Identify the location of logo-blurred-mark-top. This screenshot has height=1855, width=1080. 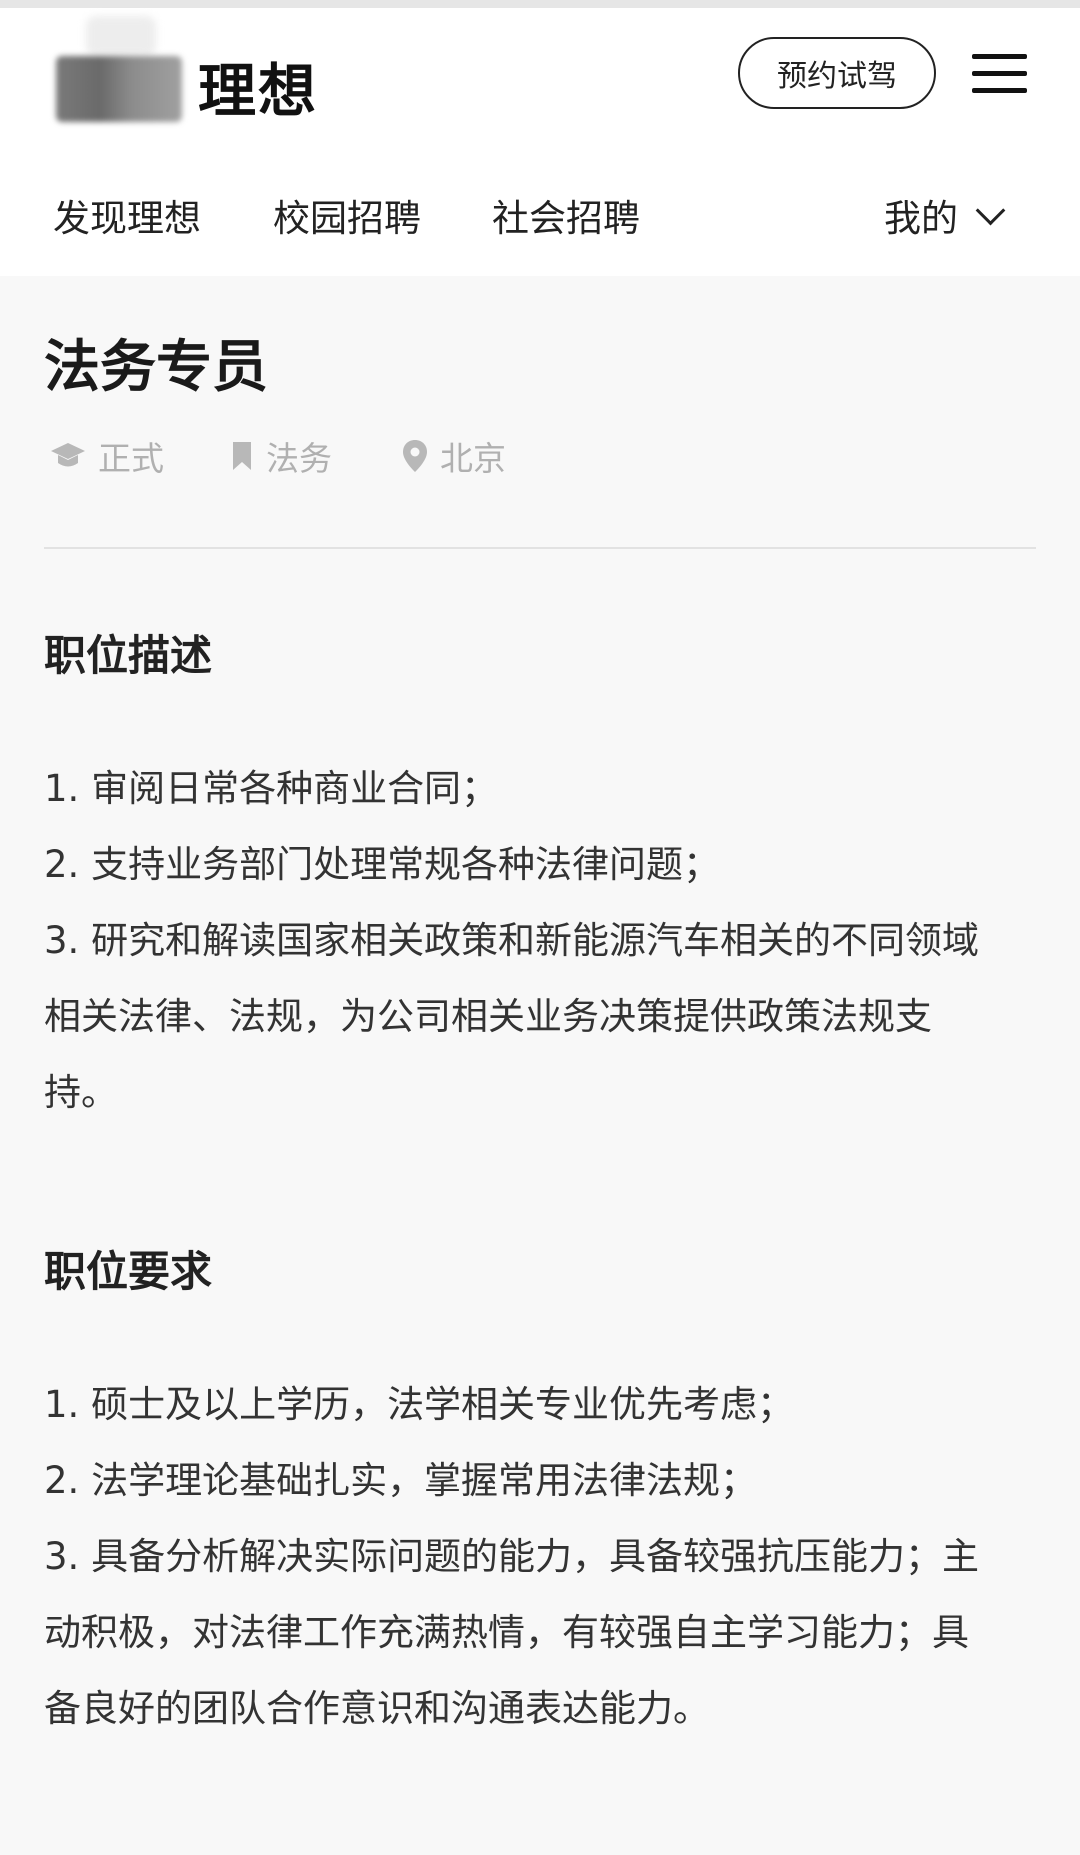
(121, 36).